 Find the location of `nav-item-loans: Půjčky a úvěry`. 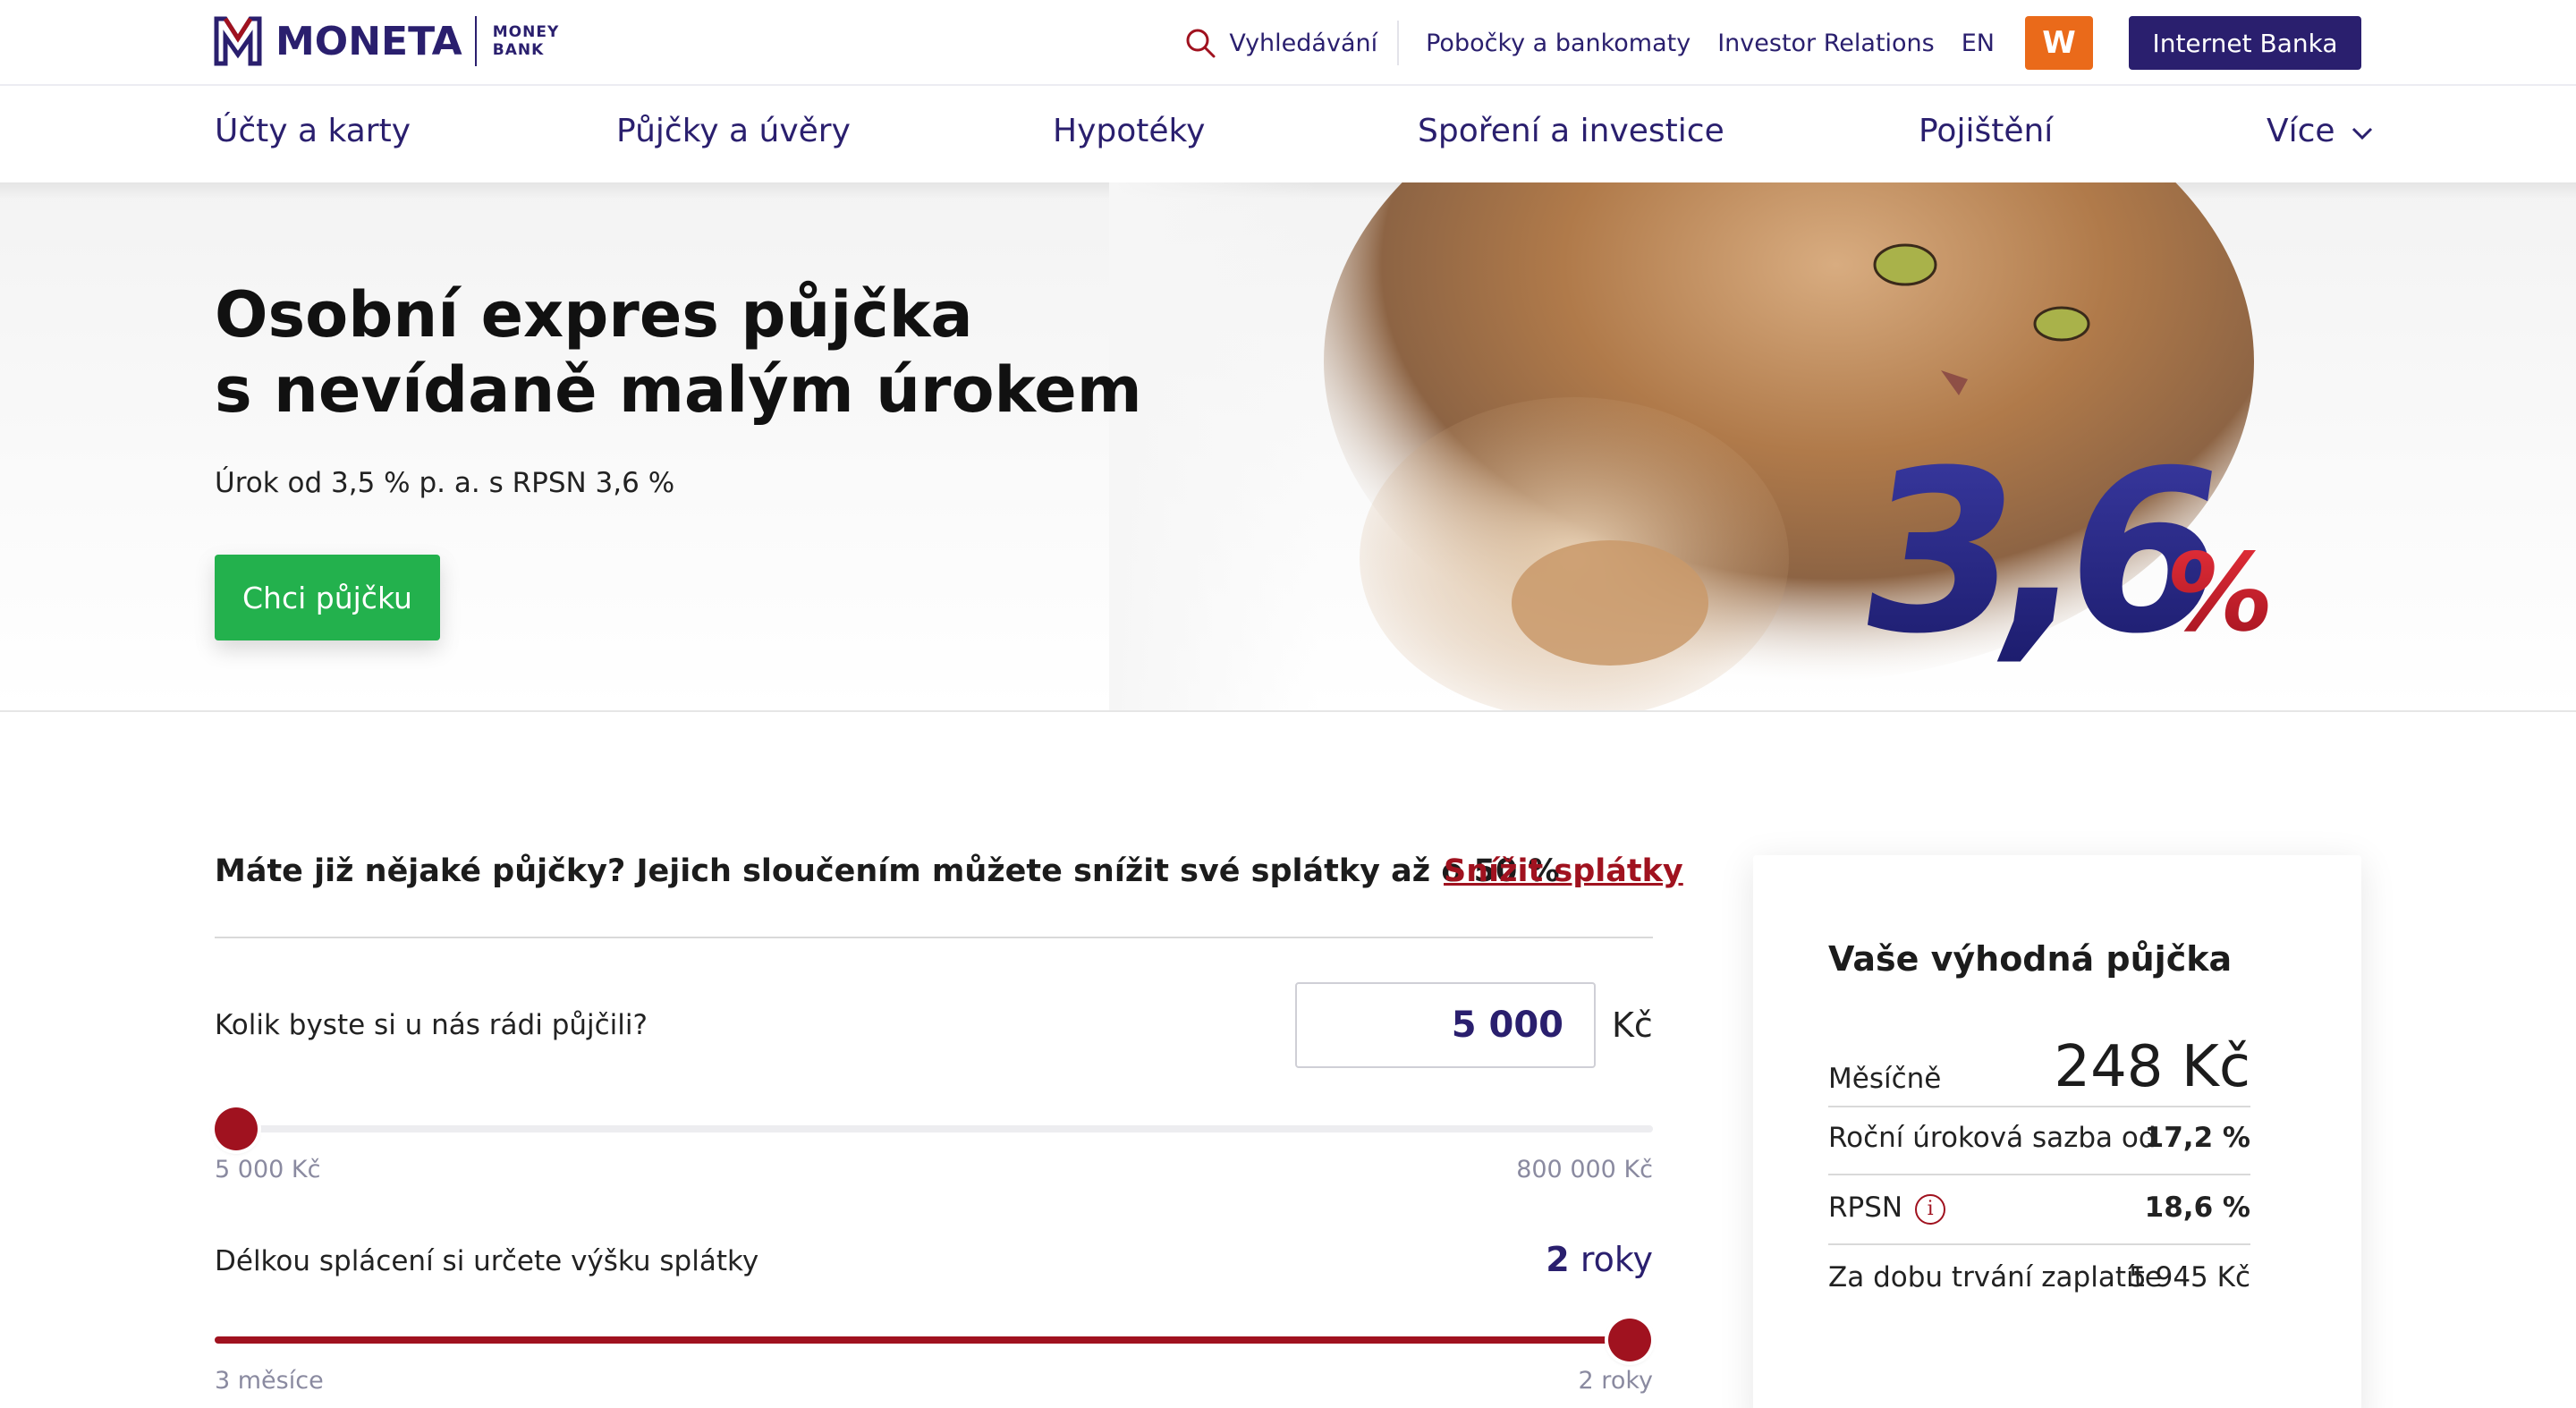

nav-item-loans: Půjčky a úvěry is located at coordinates (733, 131).